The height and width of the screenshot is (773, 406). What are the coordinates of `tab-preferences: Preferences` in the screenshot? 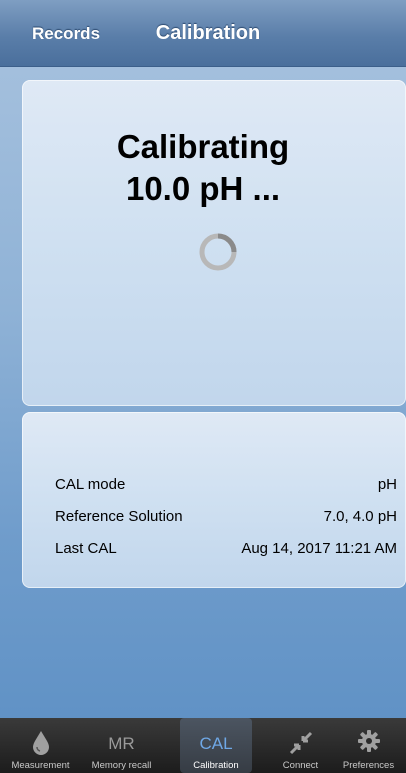 It's located at (368, 745).